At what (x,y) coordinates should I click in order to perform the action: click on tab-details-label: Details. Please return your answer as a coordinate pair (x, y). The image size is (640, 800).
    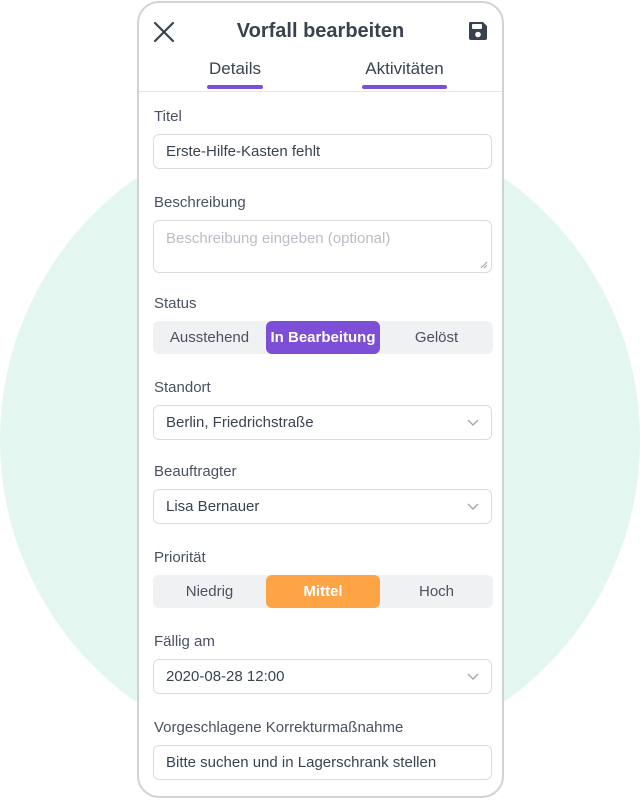
    Looking at the image, I should click on (235, 68).